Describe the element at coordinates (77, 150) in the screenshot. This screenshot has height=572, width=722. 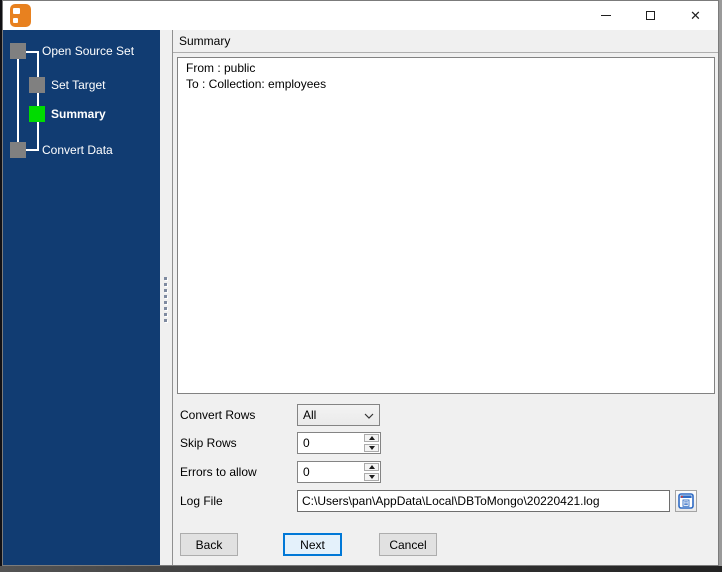
I see `step-label-convert-data: Convert Data` at that location.